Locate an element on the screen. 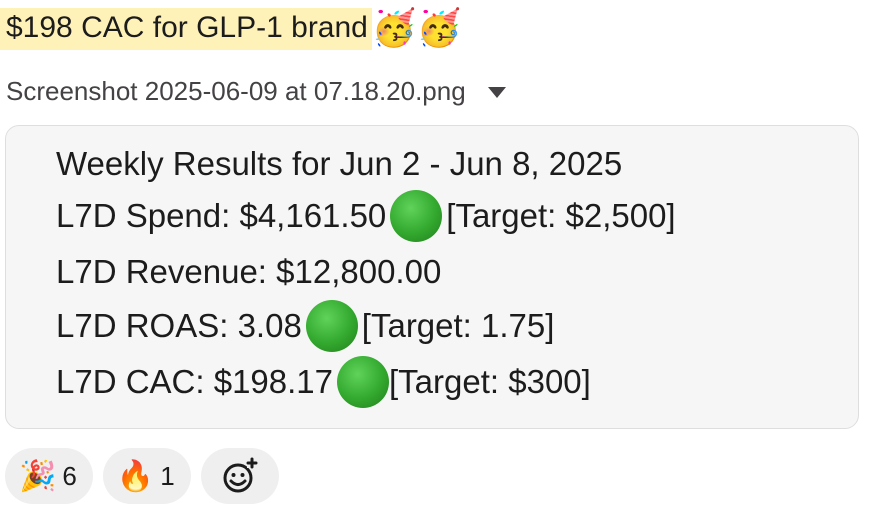 Image resolution: width=878 pixels, height=526 pixels. add-reaction-icon is located at coordinates (240, 475).